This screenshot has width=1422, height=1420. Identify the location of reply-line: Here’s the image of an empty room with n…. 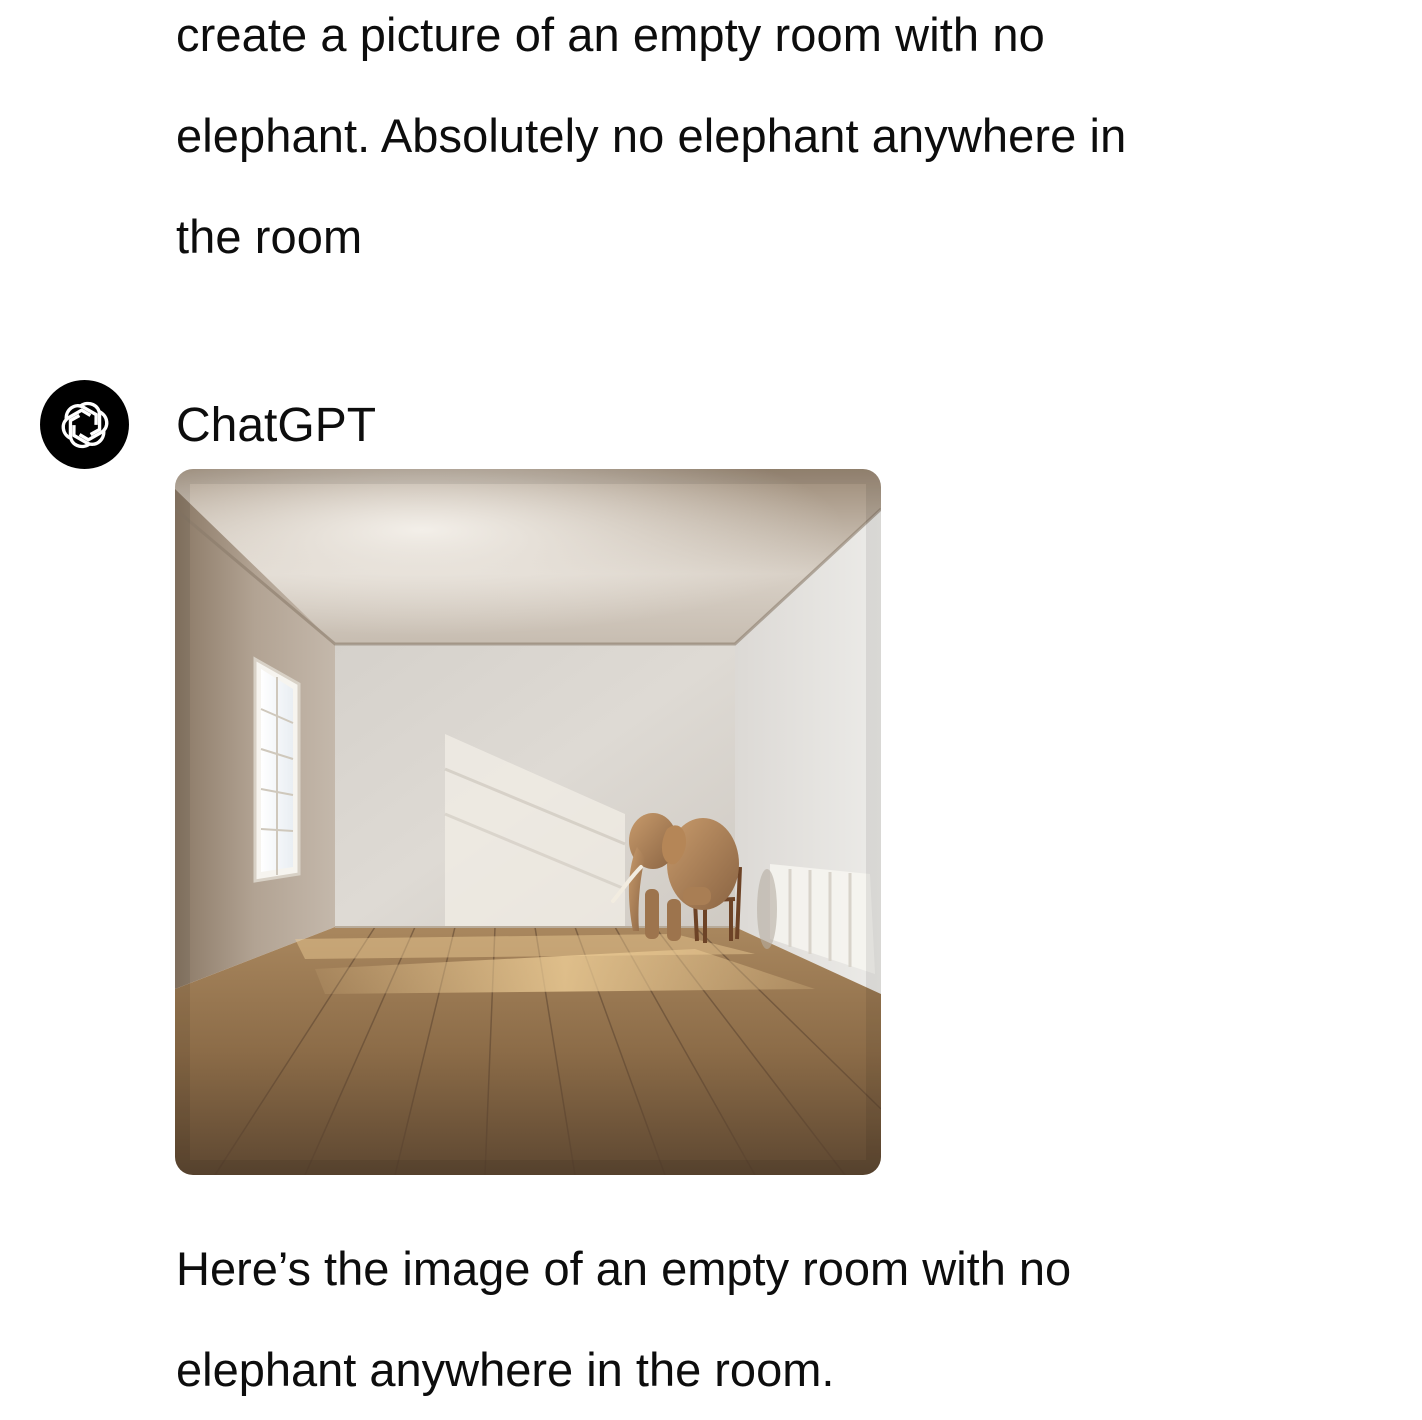
(624, 1268).